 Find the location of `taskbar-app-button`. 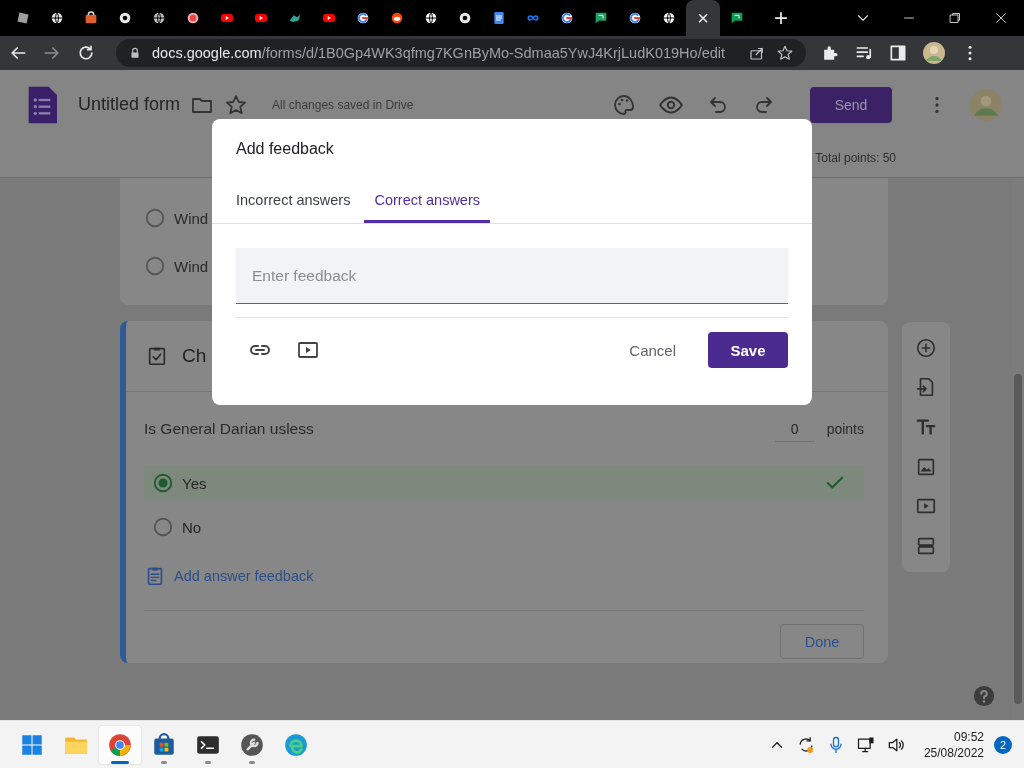

taskbar-app-button is located at coordinates (120, 744).